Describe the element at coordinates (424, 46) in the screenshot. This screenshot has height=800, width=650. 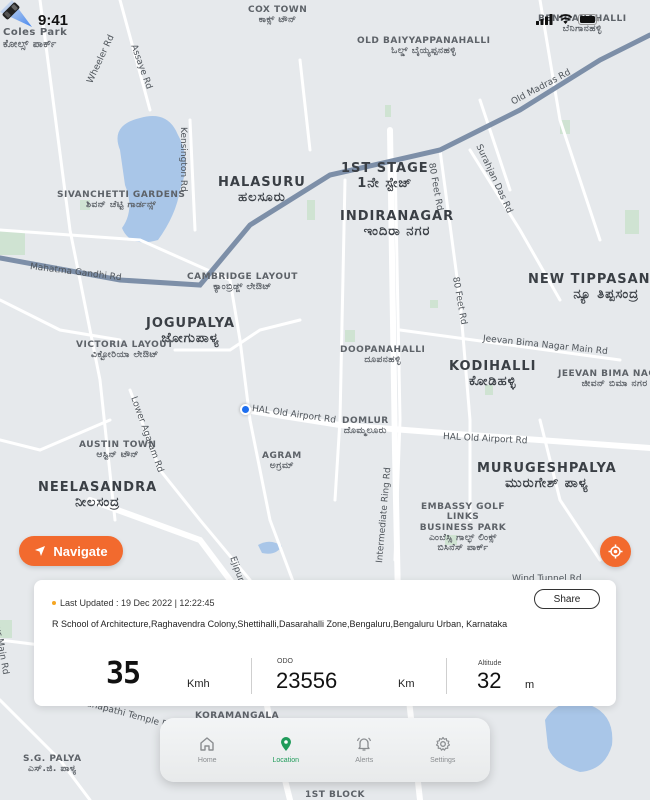
I see `map-locality-label: OLD BAIYYAPPANAHALLI ಓಲ್ಡ್ ಬೈಯ್ಯಪ್ಪನಹಳ್ಳಿ` at that location.